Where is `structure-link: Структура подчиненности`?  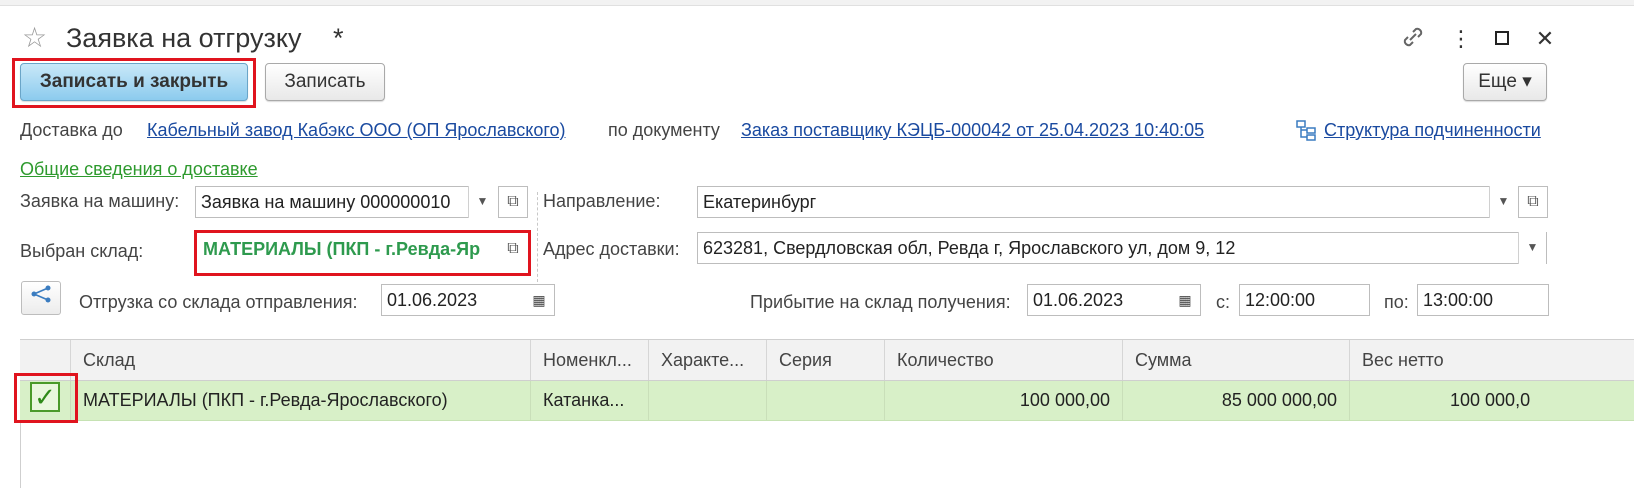
structure-link: Структура подчиненности is located at coordinates (1432, 130).